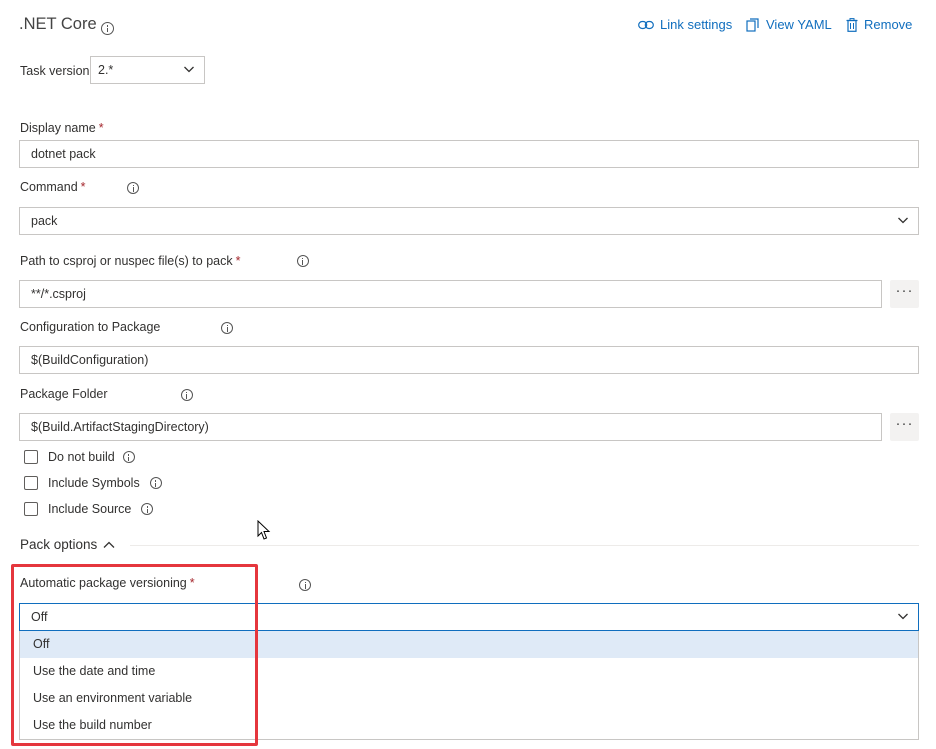 This screenshot has height=749, width=936. What do you see at coordinates (852, 24) in the screenshot?
I see `trash-icon` at bounding box center [852, 24].